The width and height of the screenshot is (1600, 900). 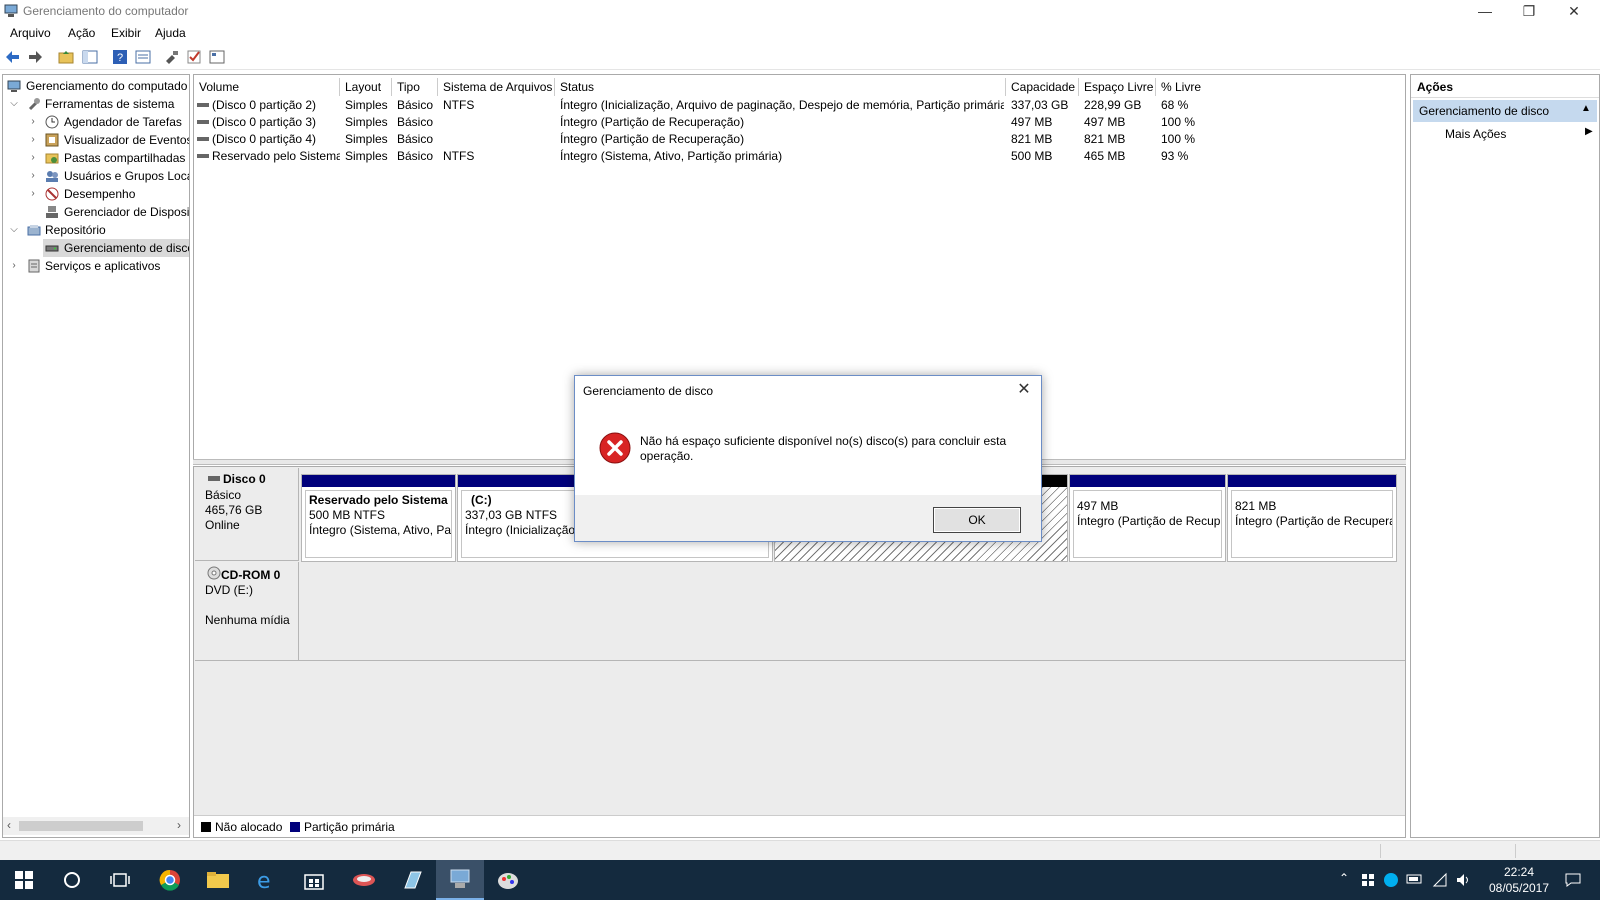 I want to click on task-view-button, so click(x=120, y=880).